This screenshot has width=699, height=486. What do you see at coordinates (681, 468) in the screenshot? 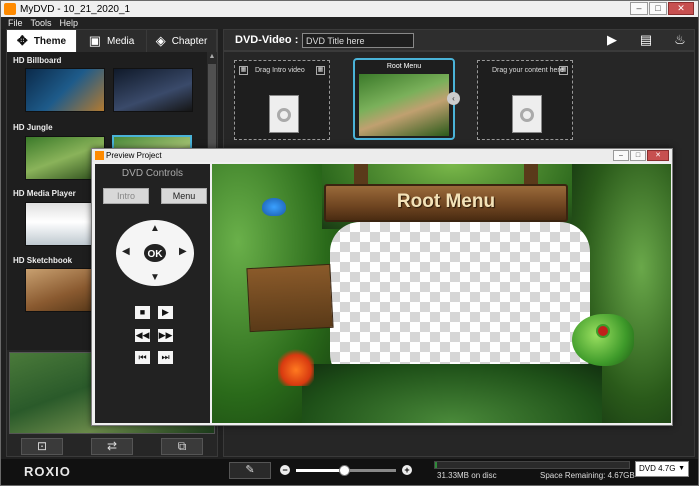
I see `chevron-down-icon: ▼` at bounding box center [681, 468].